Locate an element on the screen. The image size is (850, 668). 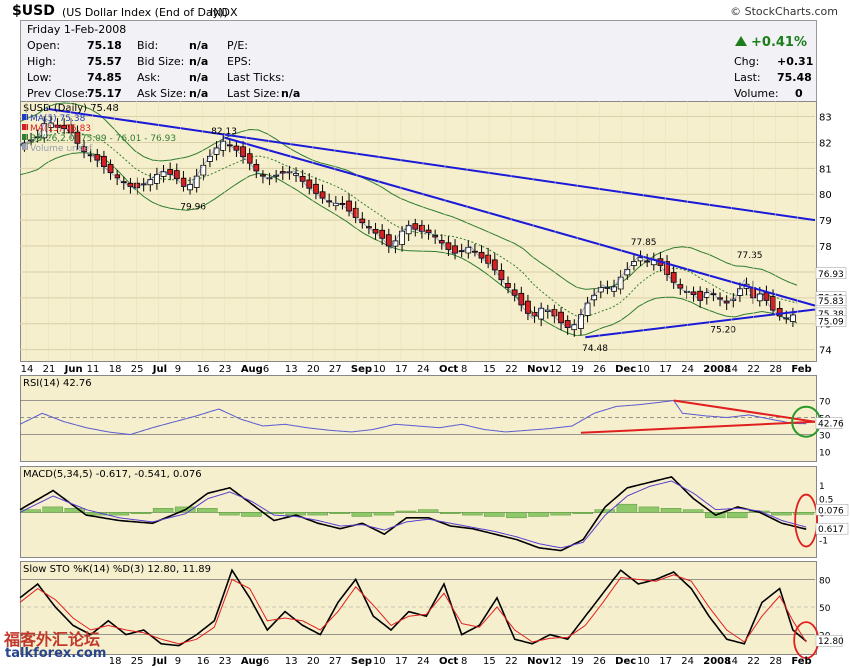
macd-right-label: 0.617 is located at coordinates (831, 530).